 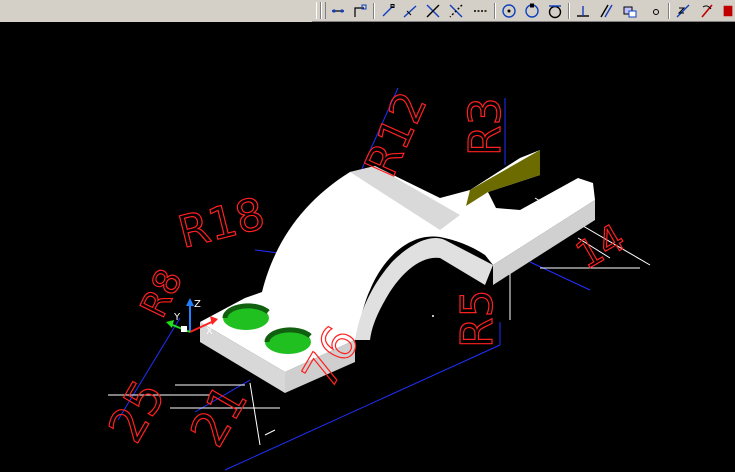 I want to click on nearest-snap-button, so click(x=683, y=11).